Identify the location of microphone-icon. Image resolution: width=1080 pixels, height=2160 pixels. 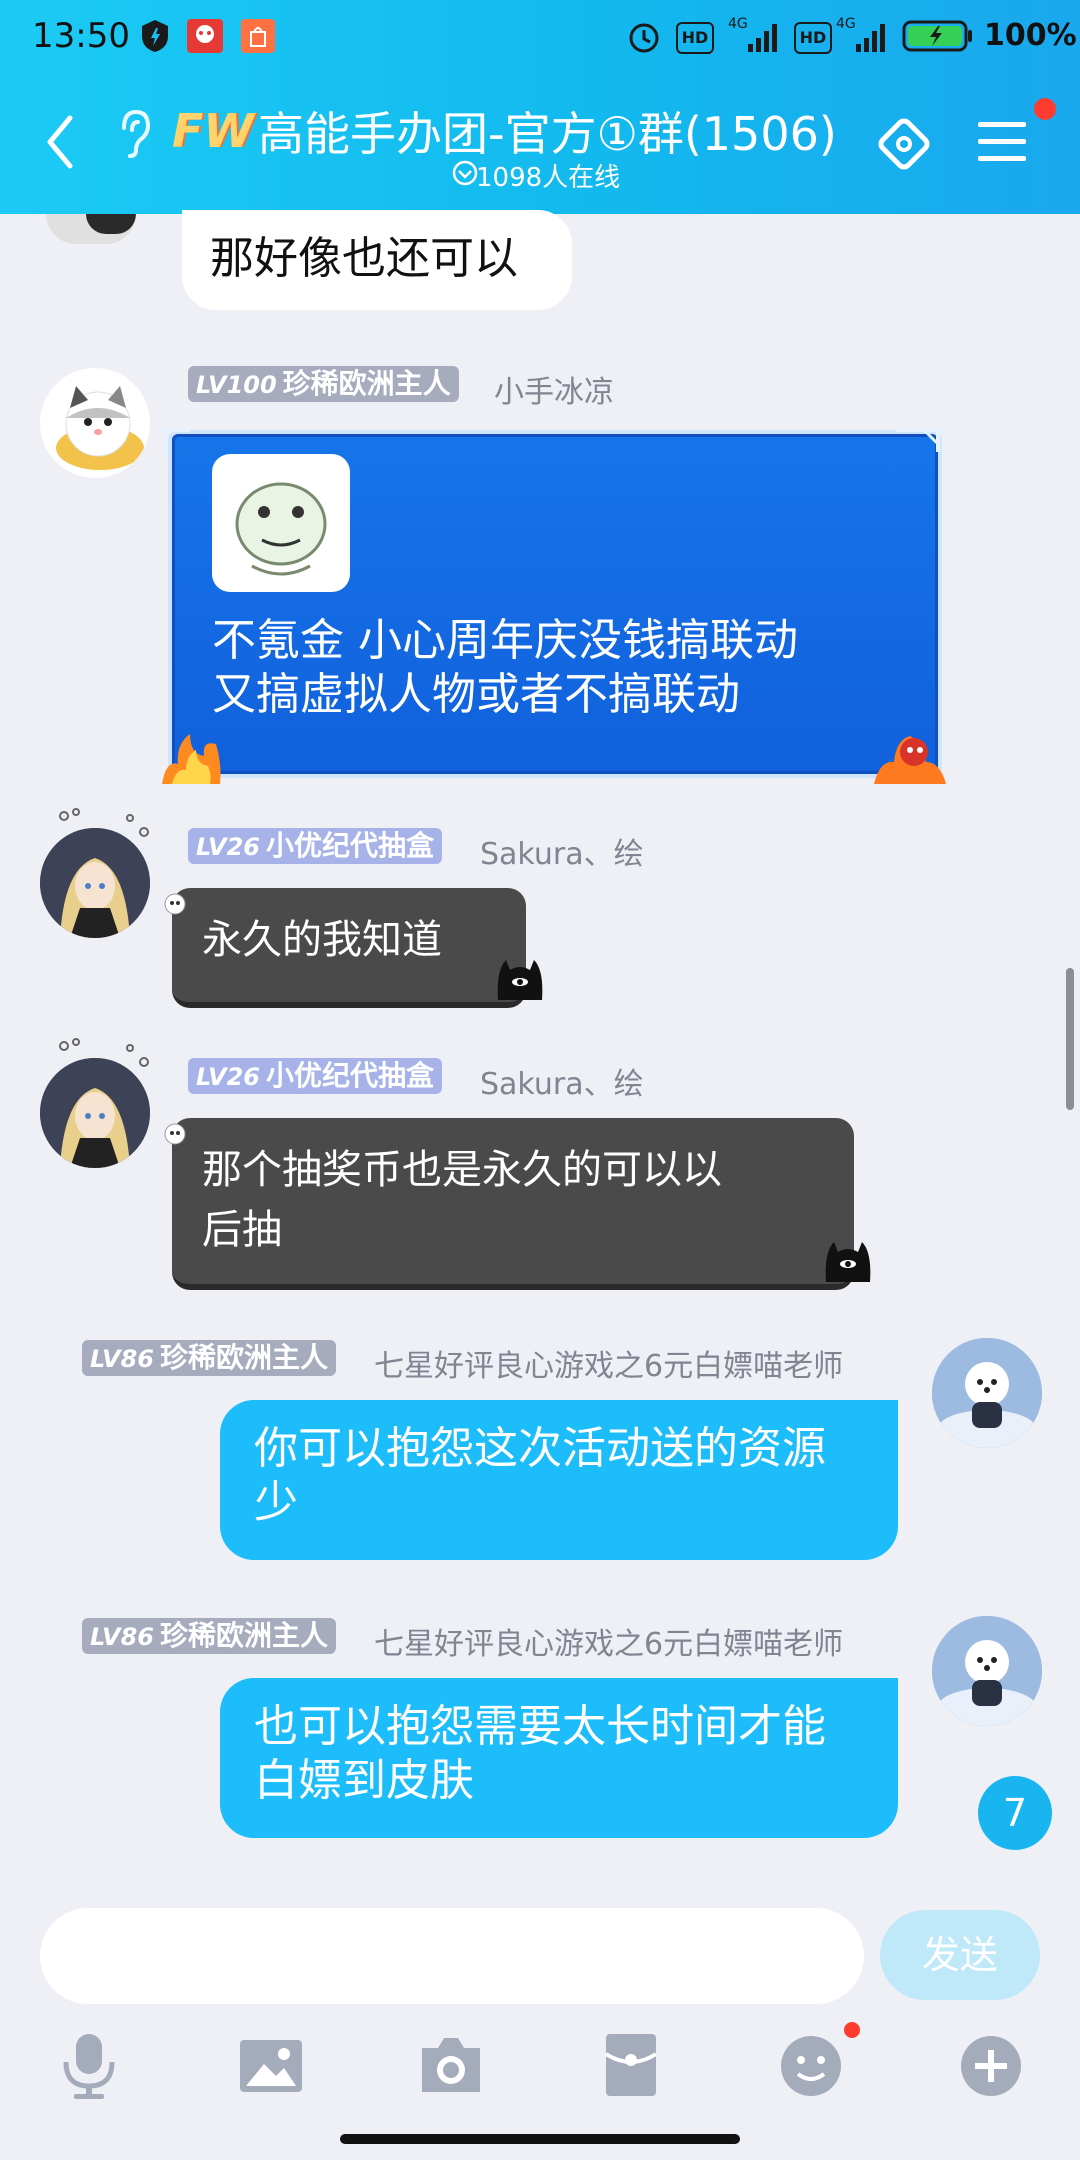
(89, 2065).